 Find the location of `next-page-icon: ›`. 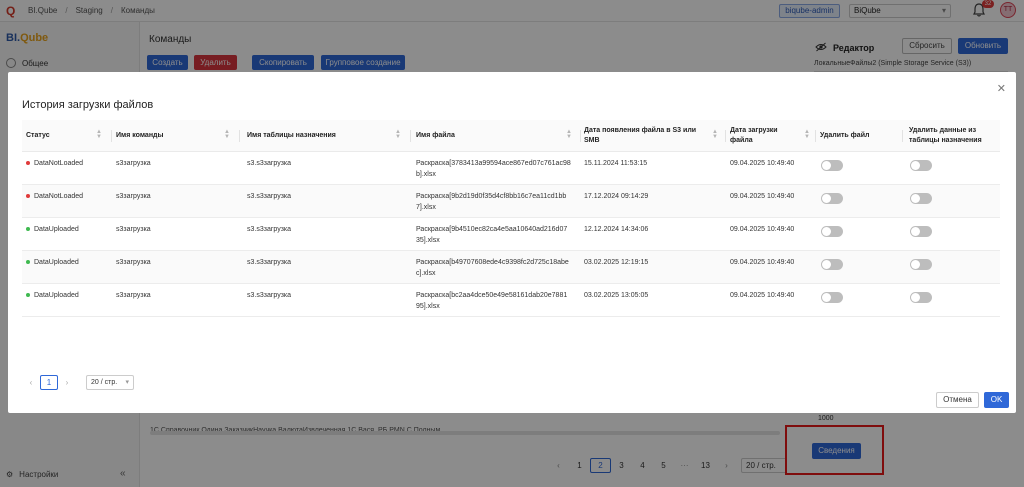

next-page-icon: › is located at coordinates (67, 382).